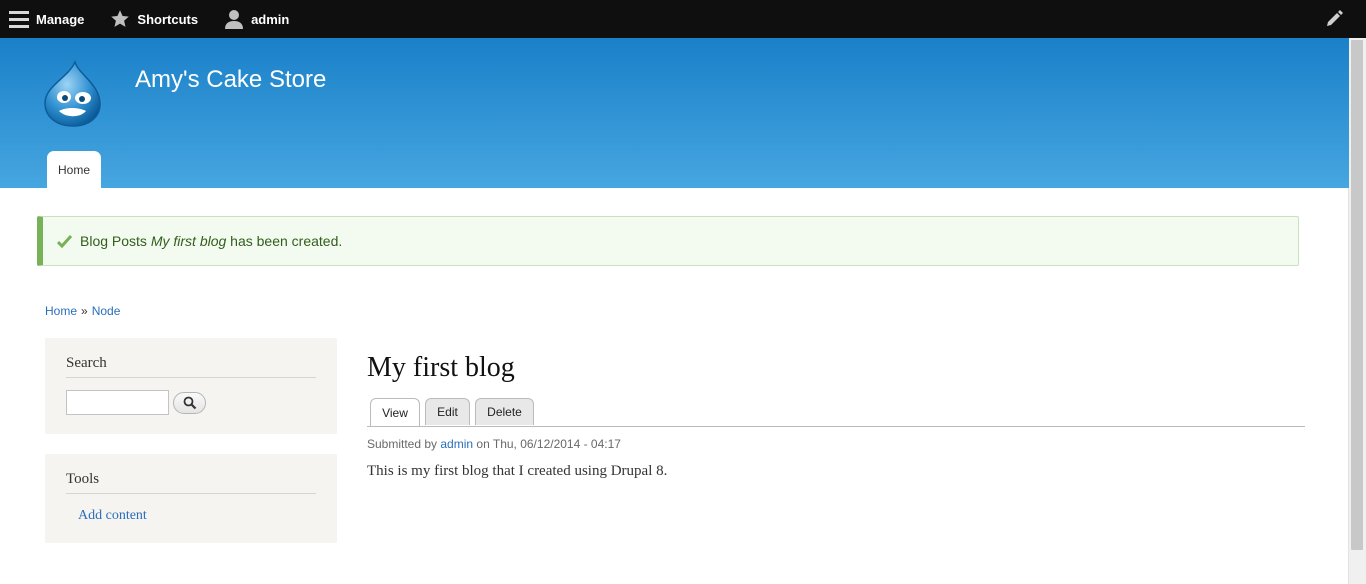  What do you see at coordinates (64, 241) in the screenshot?
I see `checkmark-icon` at bounding box center [64, 241].